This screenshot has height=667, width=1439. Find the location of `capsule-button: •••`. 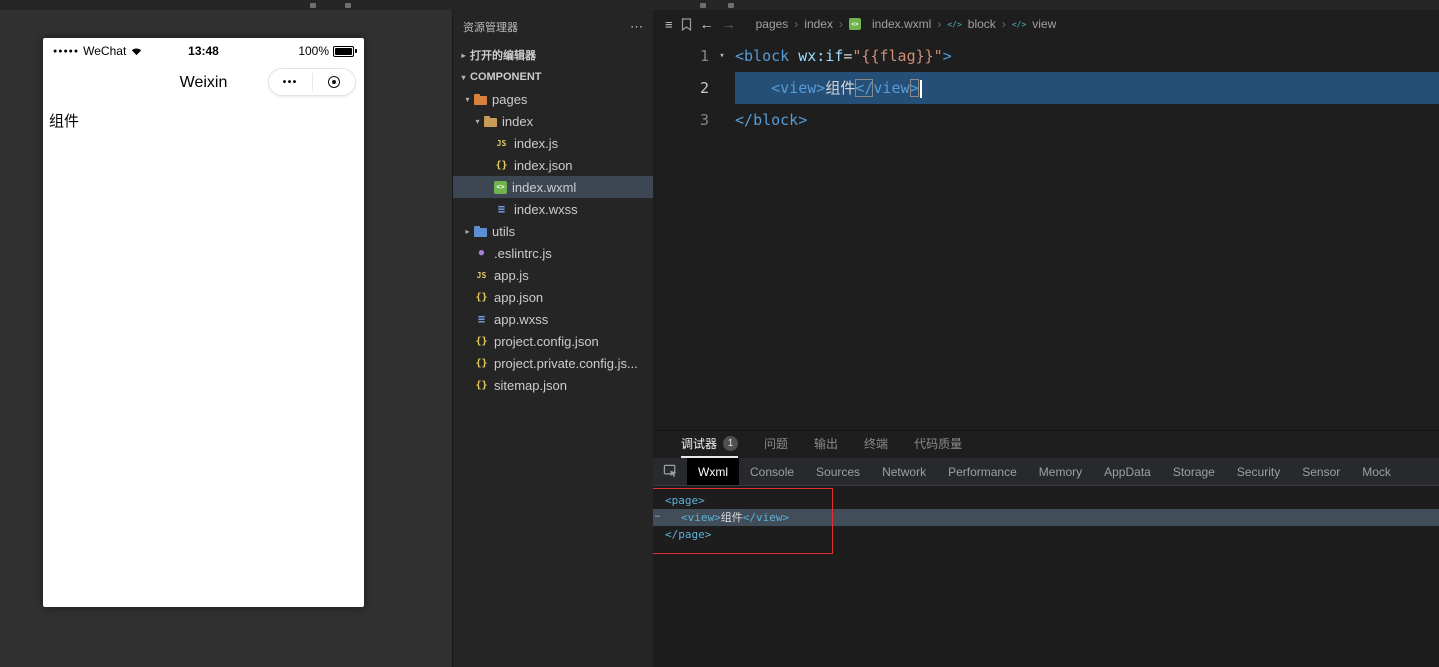

capsule-button: ••• is located at coordinates (312, 82).